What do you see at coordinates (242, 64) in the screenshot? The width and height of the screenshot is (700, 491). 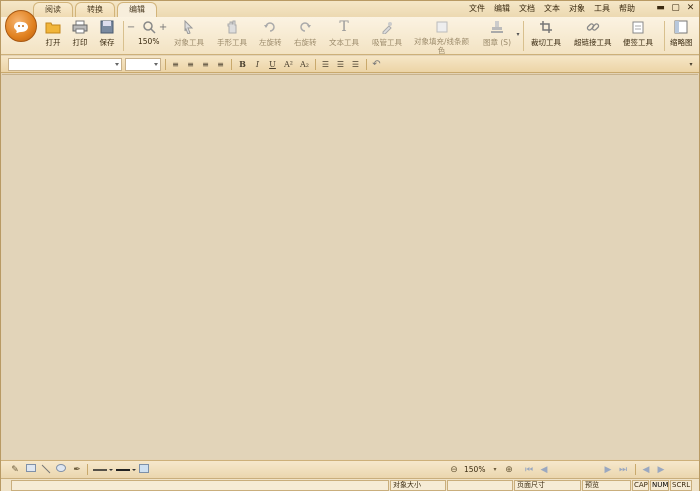 I see `bold-button: B` at bounding box center [242, 64].